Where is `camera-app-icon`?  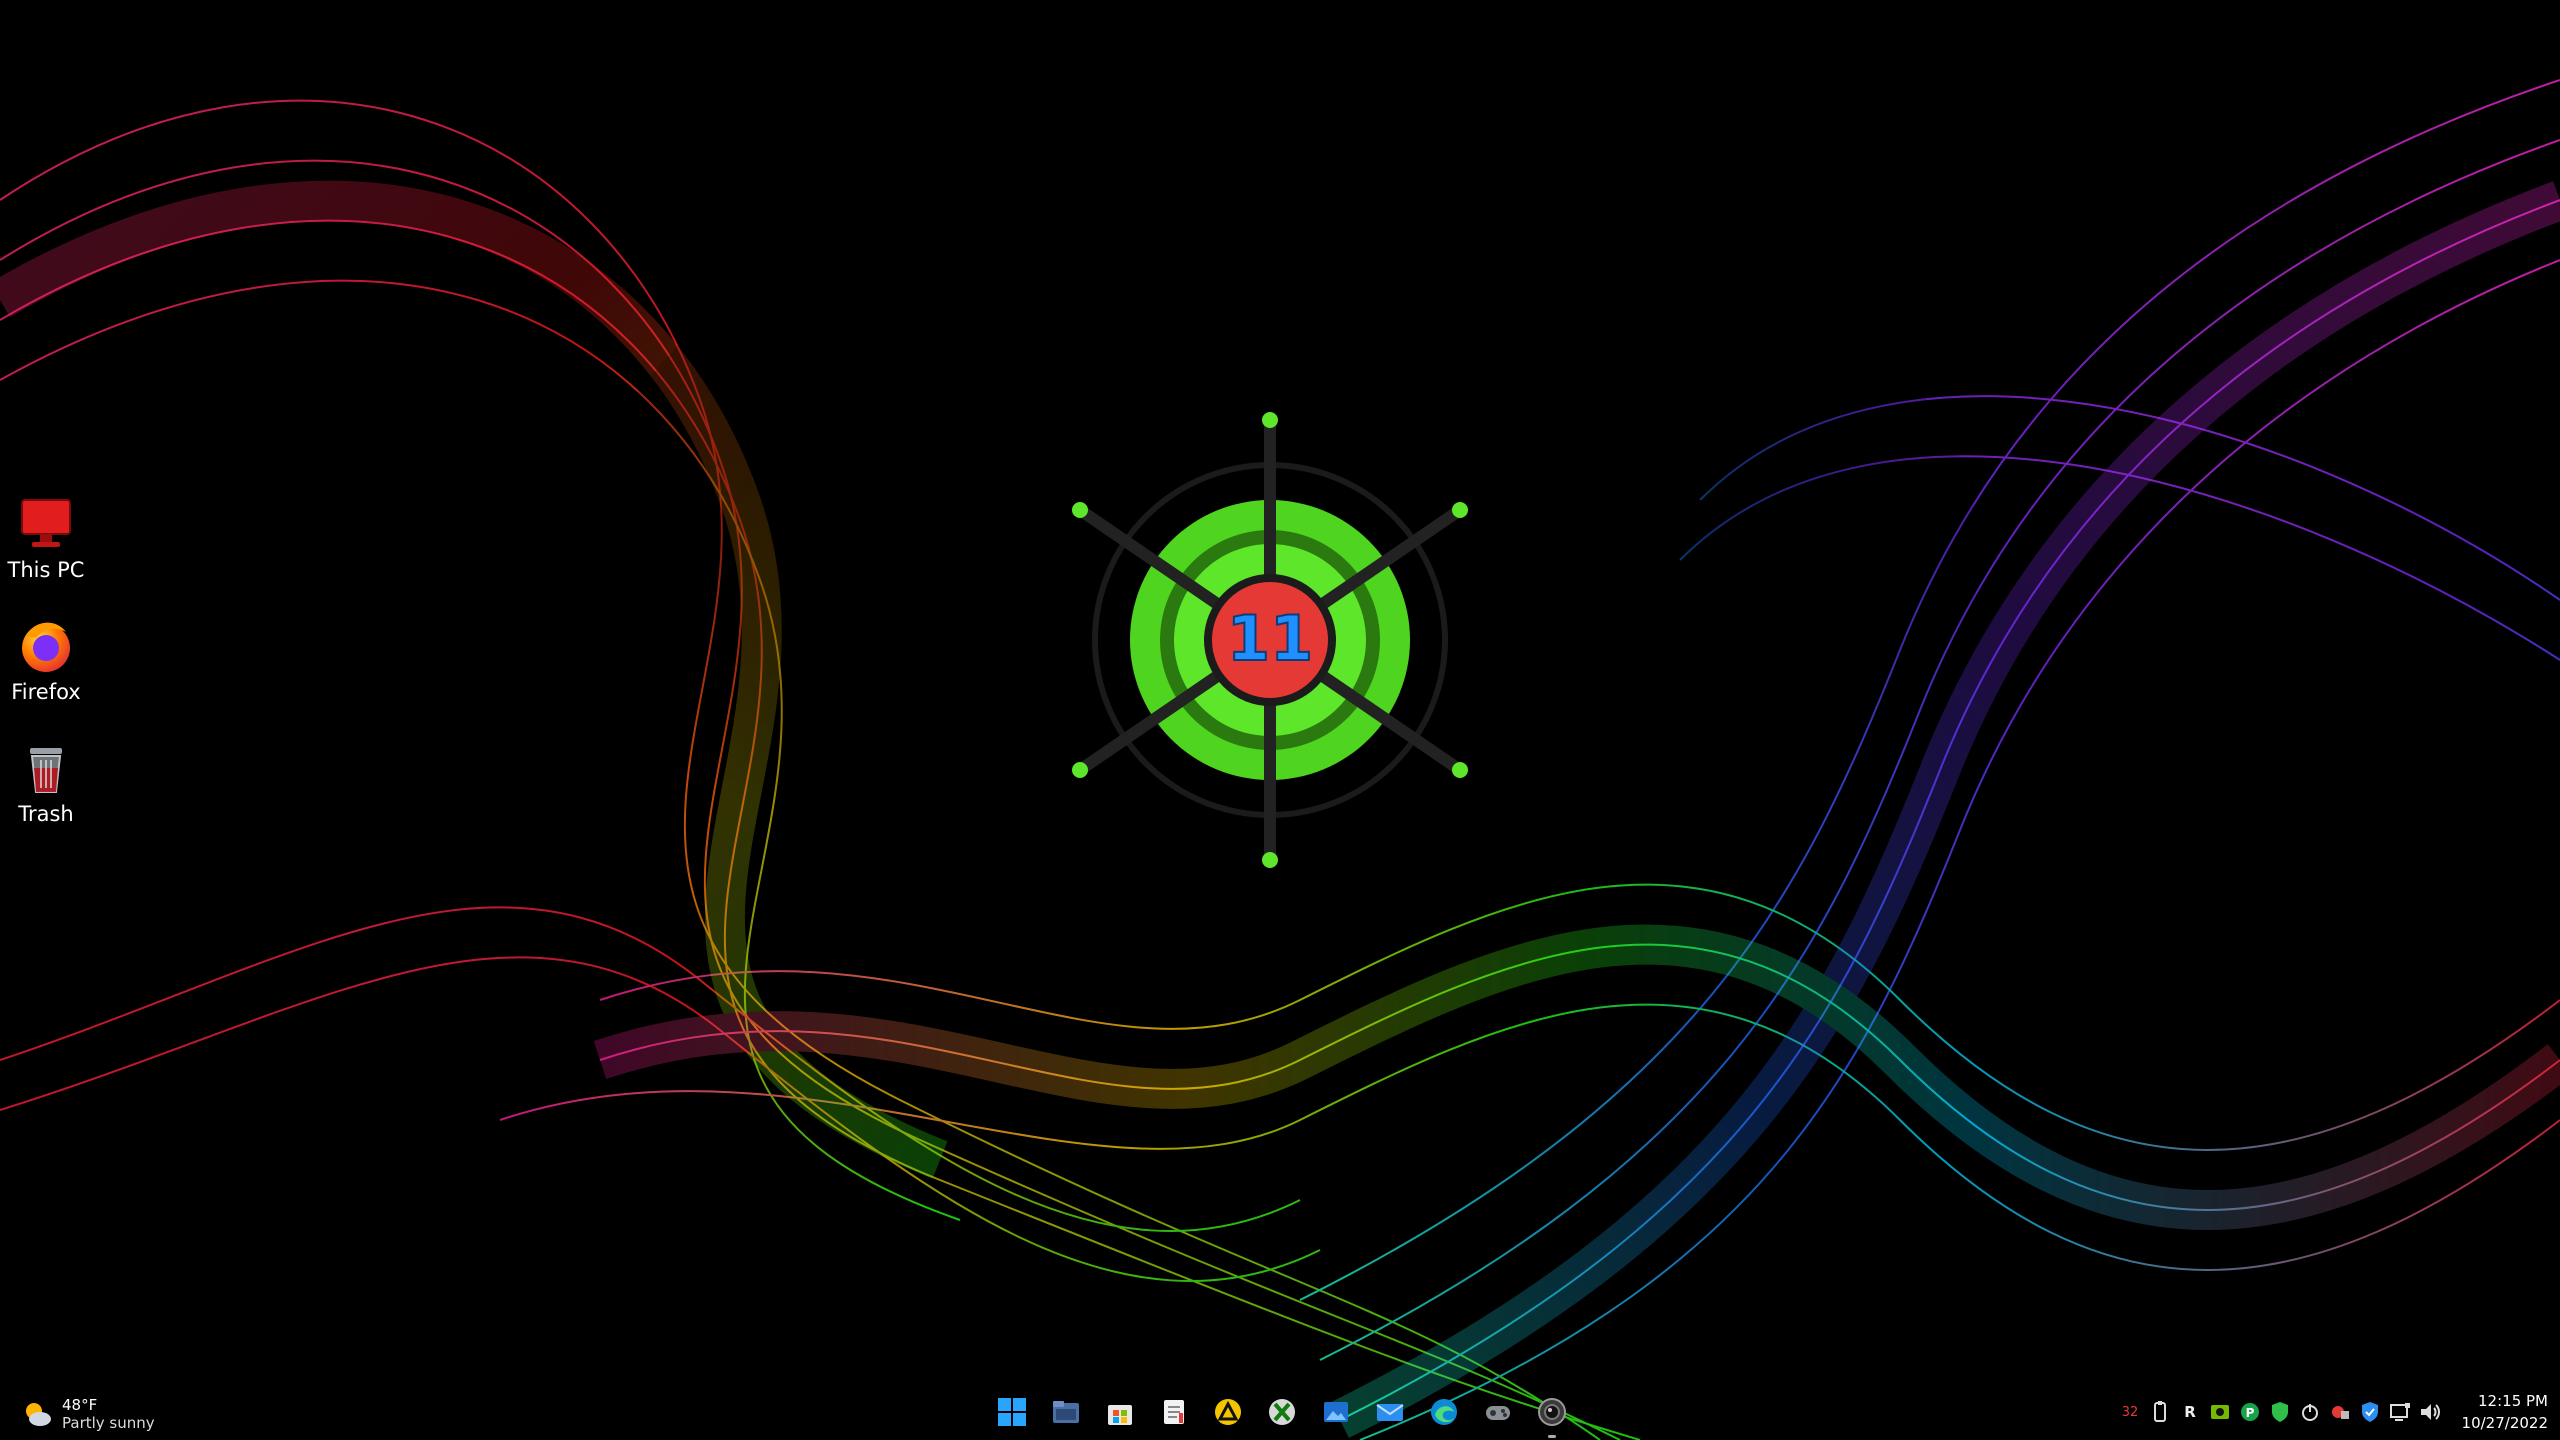 camera-app-icon is located at coordinates (1552, 1412).